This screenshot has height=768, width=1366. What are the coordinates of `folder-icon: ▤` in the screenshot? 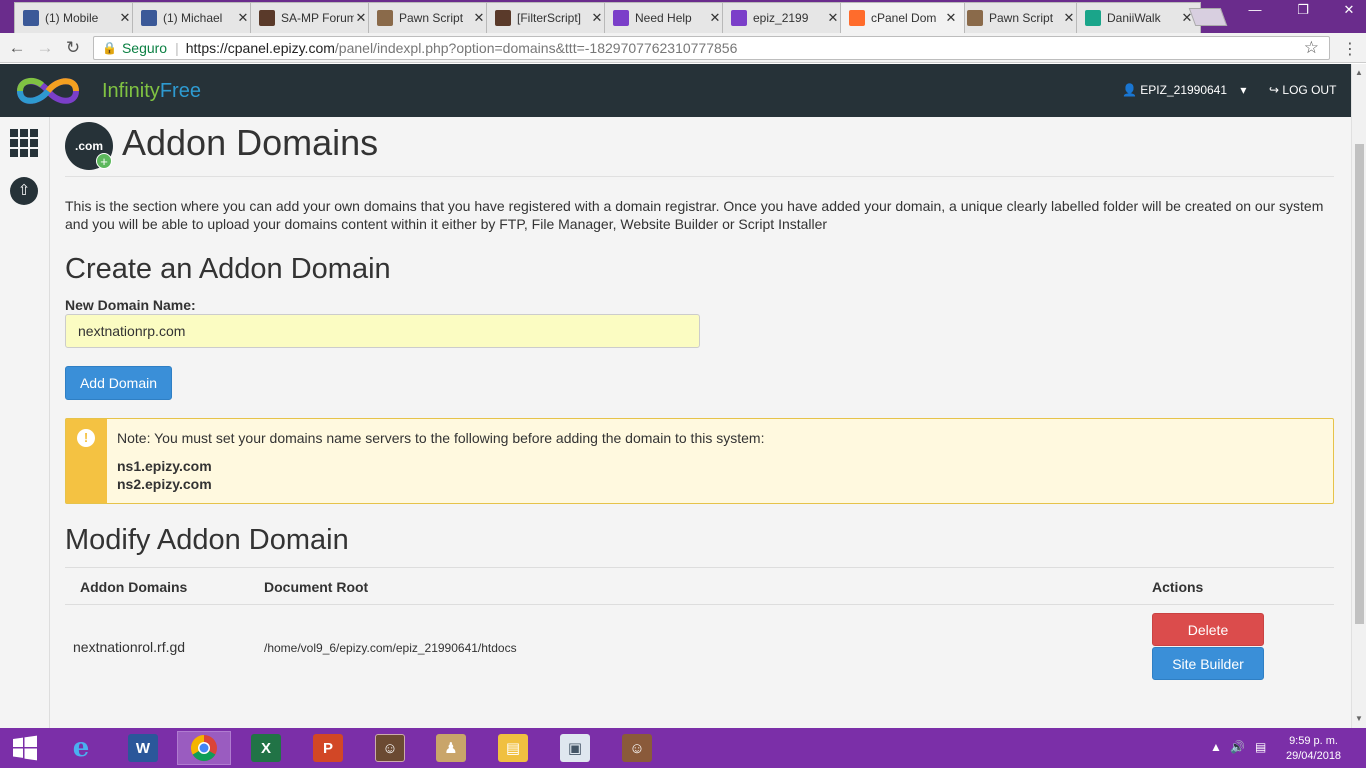 It's located at (513, 748).